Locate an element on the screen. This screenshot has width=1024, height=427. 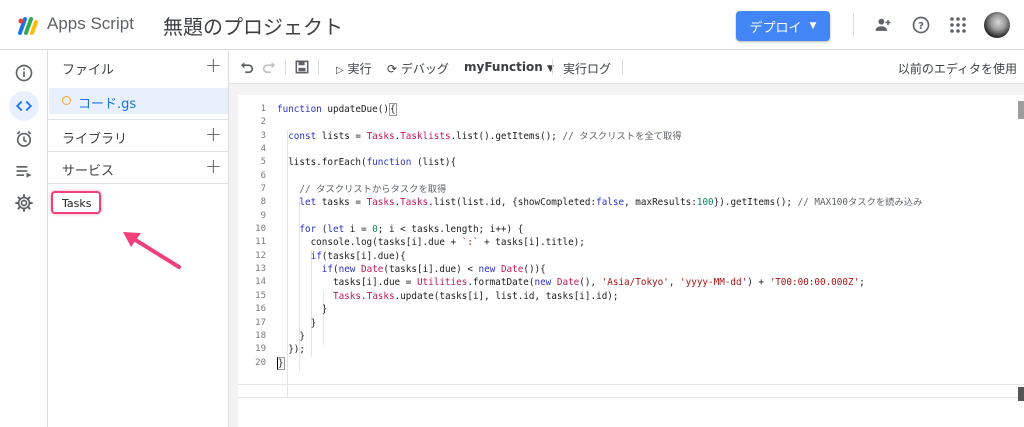
deploy-button: デプロイ ▼ is located at coordinates (783, 26).